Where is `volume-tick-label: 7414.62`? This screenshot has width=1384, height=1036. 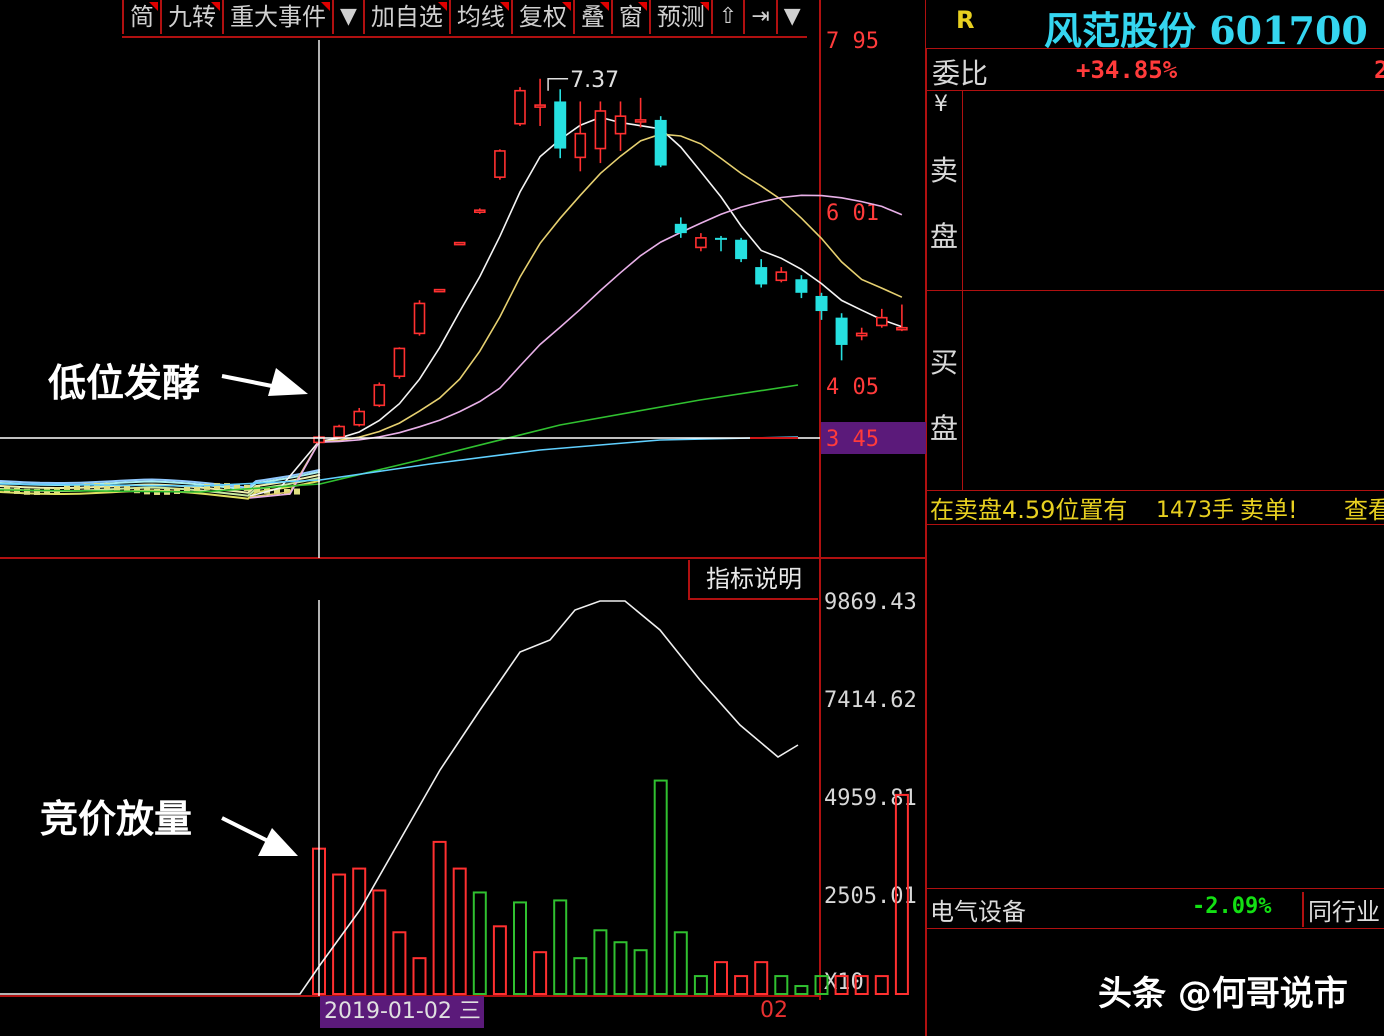
volume-tick-label: 7414.62 is located at coordinates (870, 700).